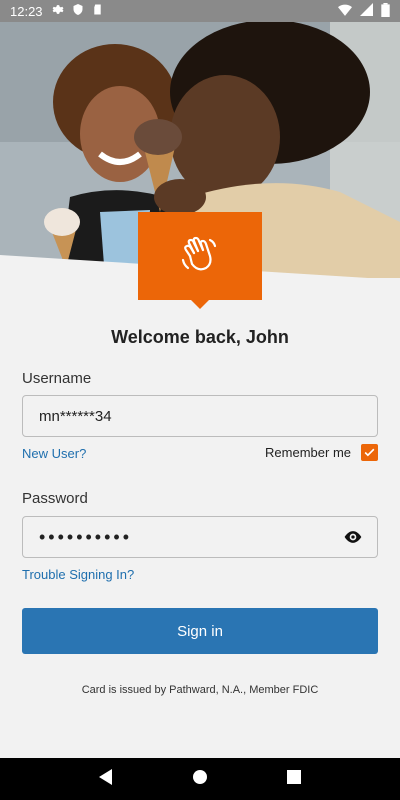  I want to click on signal-icon, so click(366, 11).